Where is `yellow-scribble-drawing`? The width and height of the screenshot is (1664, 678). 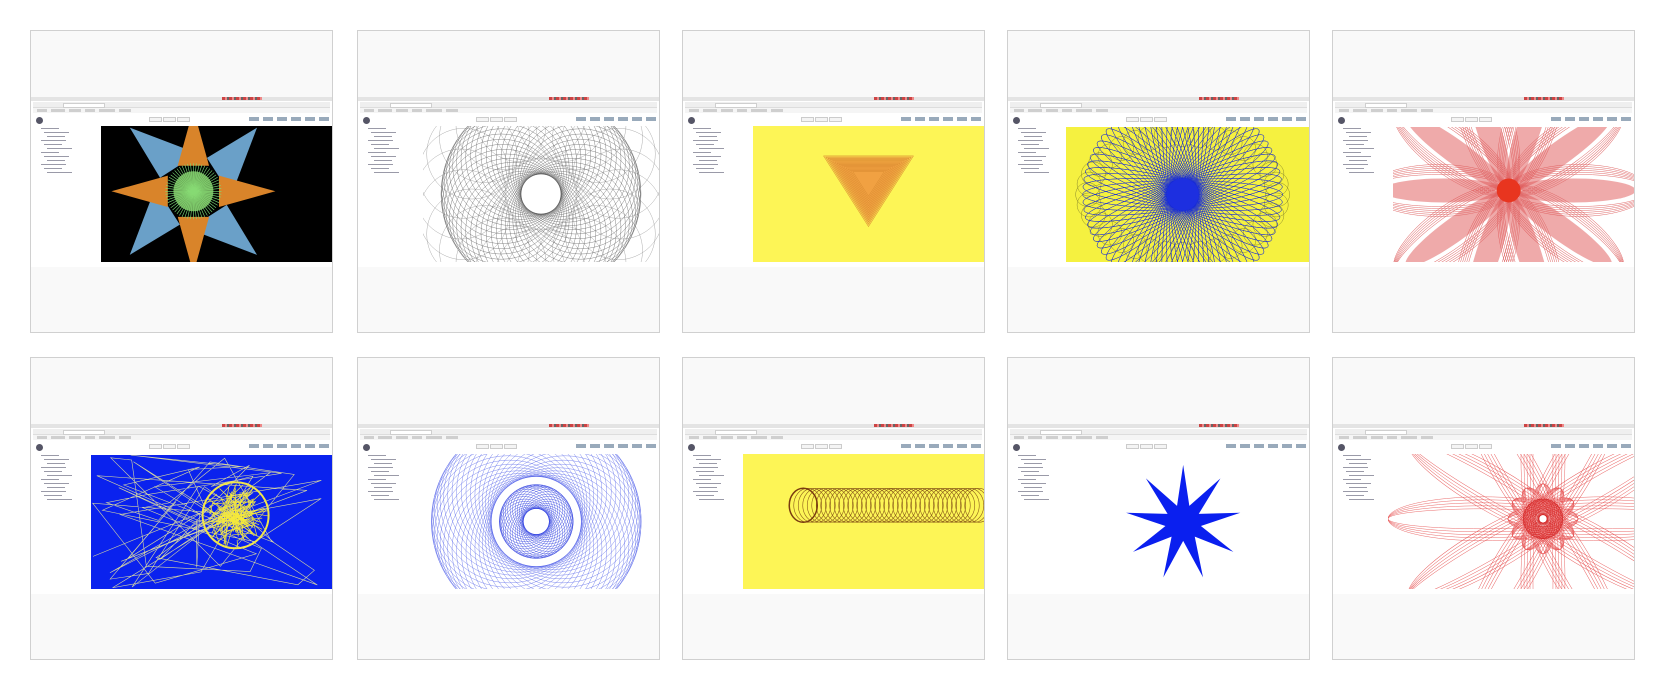 yellow-scribble-drawing is located at coordinates (207, 522).